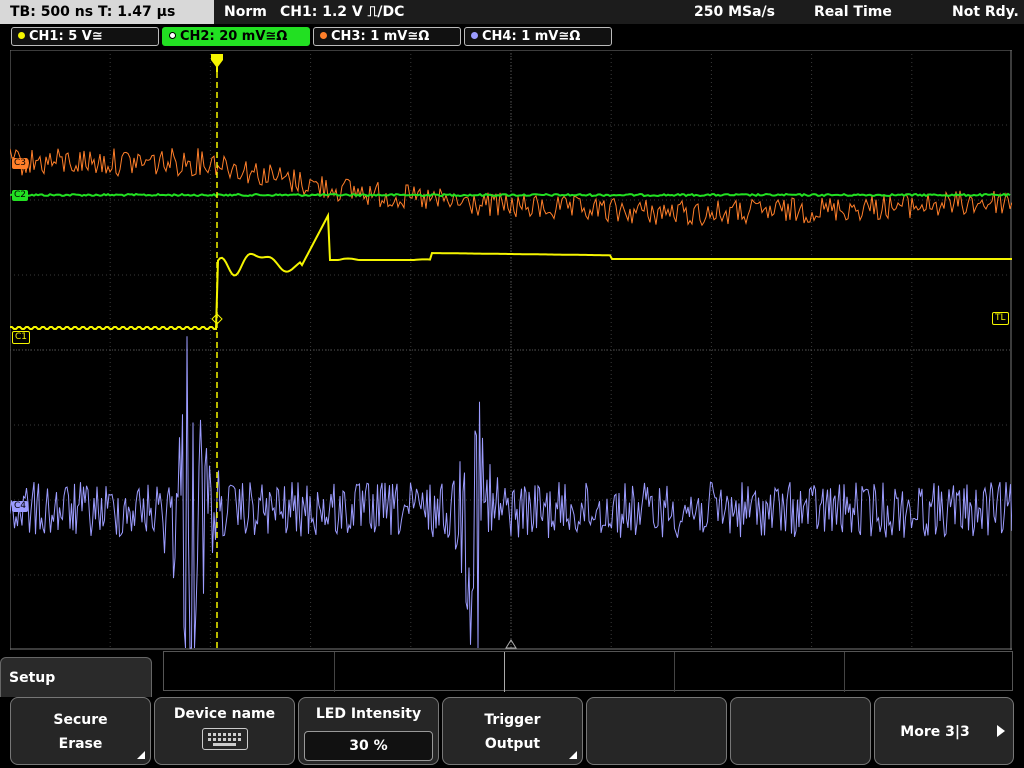  Describe the element at coordinates (853, 12) in the screenshot. I see `acquisition-mode: Real Time` at that location.